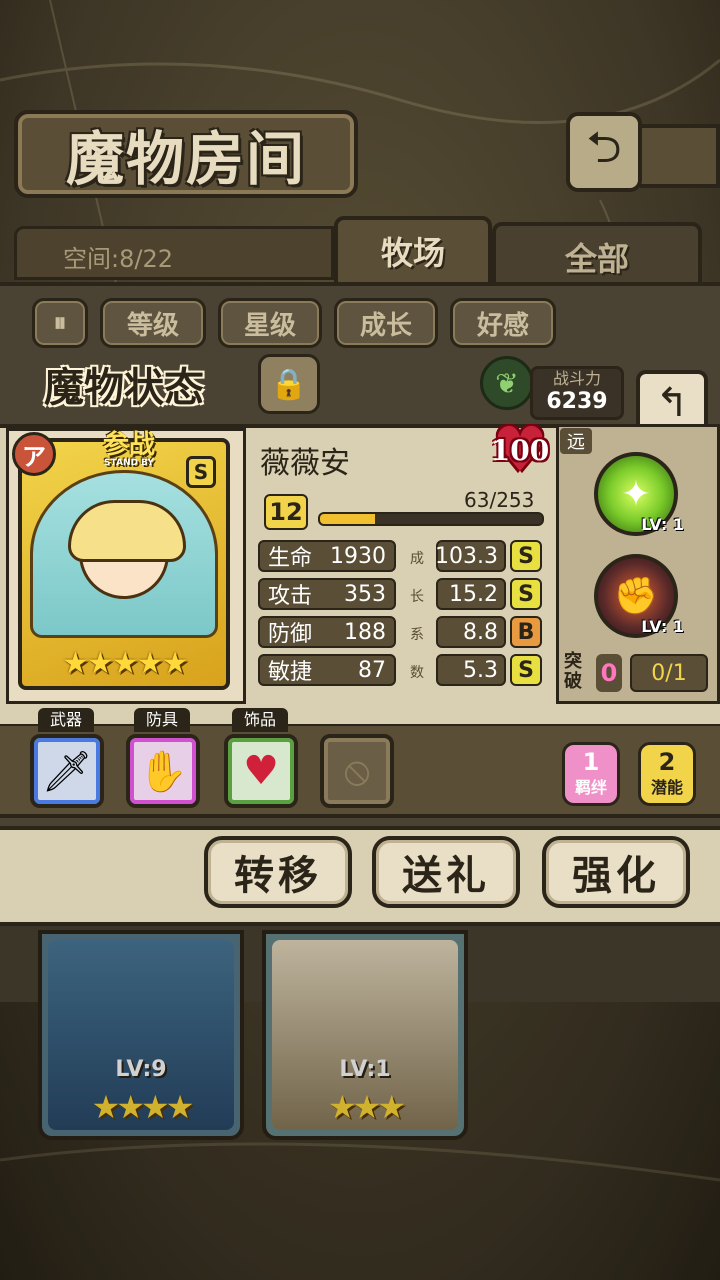  I want to click on stat-value: 87, so click(372, 670).